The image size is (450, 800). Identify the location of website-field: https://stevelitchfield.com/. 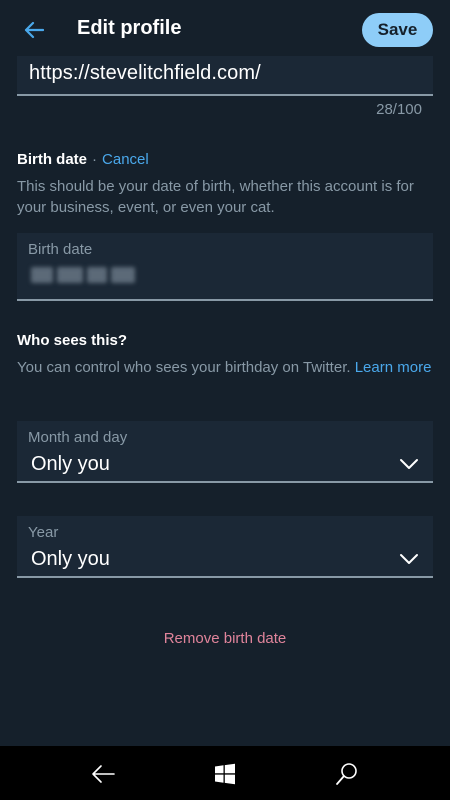
(225, 76).